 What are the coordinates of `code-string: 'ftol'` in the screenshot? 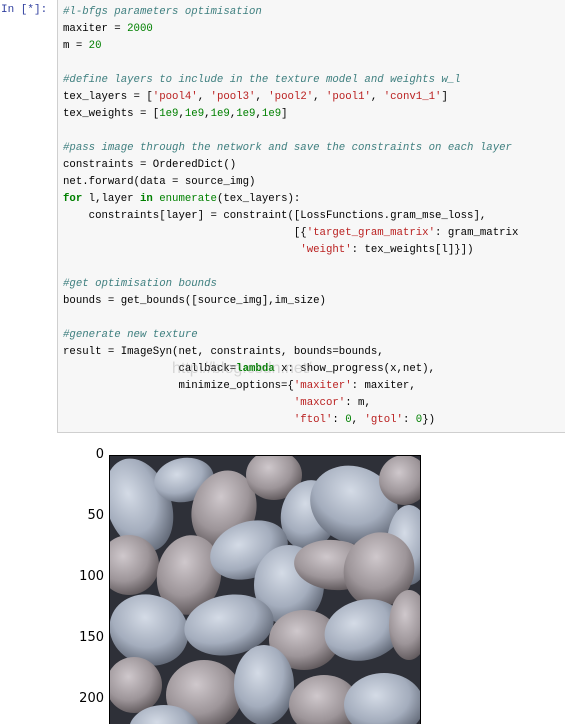 It's located at (313, 420).